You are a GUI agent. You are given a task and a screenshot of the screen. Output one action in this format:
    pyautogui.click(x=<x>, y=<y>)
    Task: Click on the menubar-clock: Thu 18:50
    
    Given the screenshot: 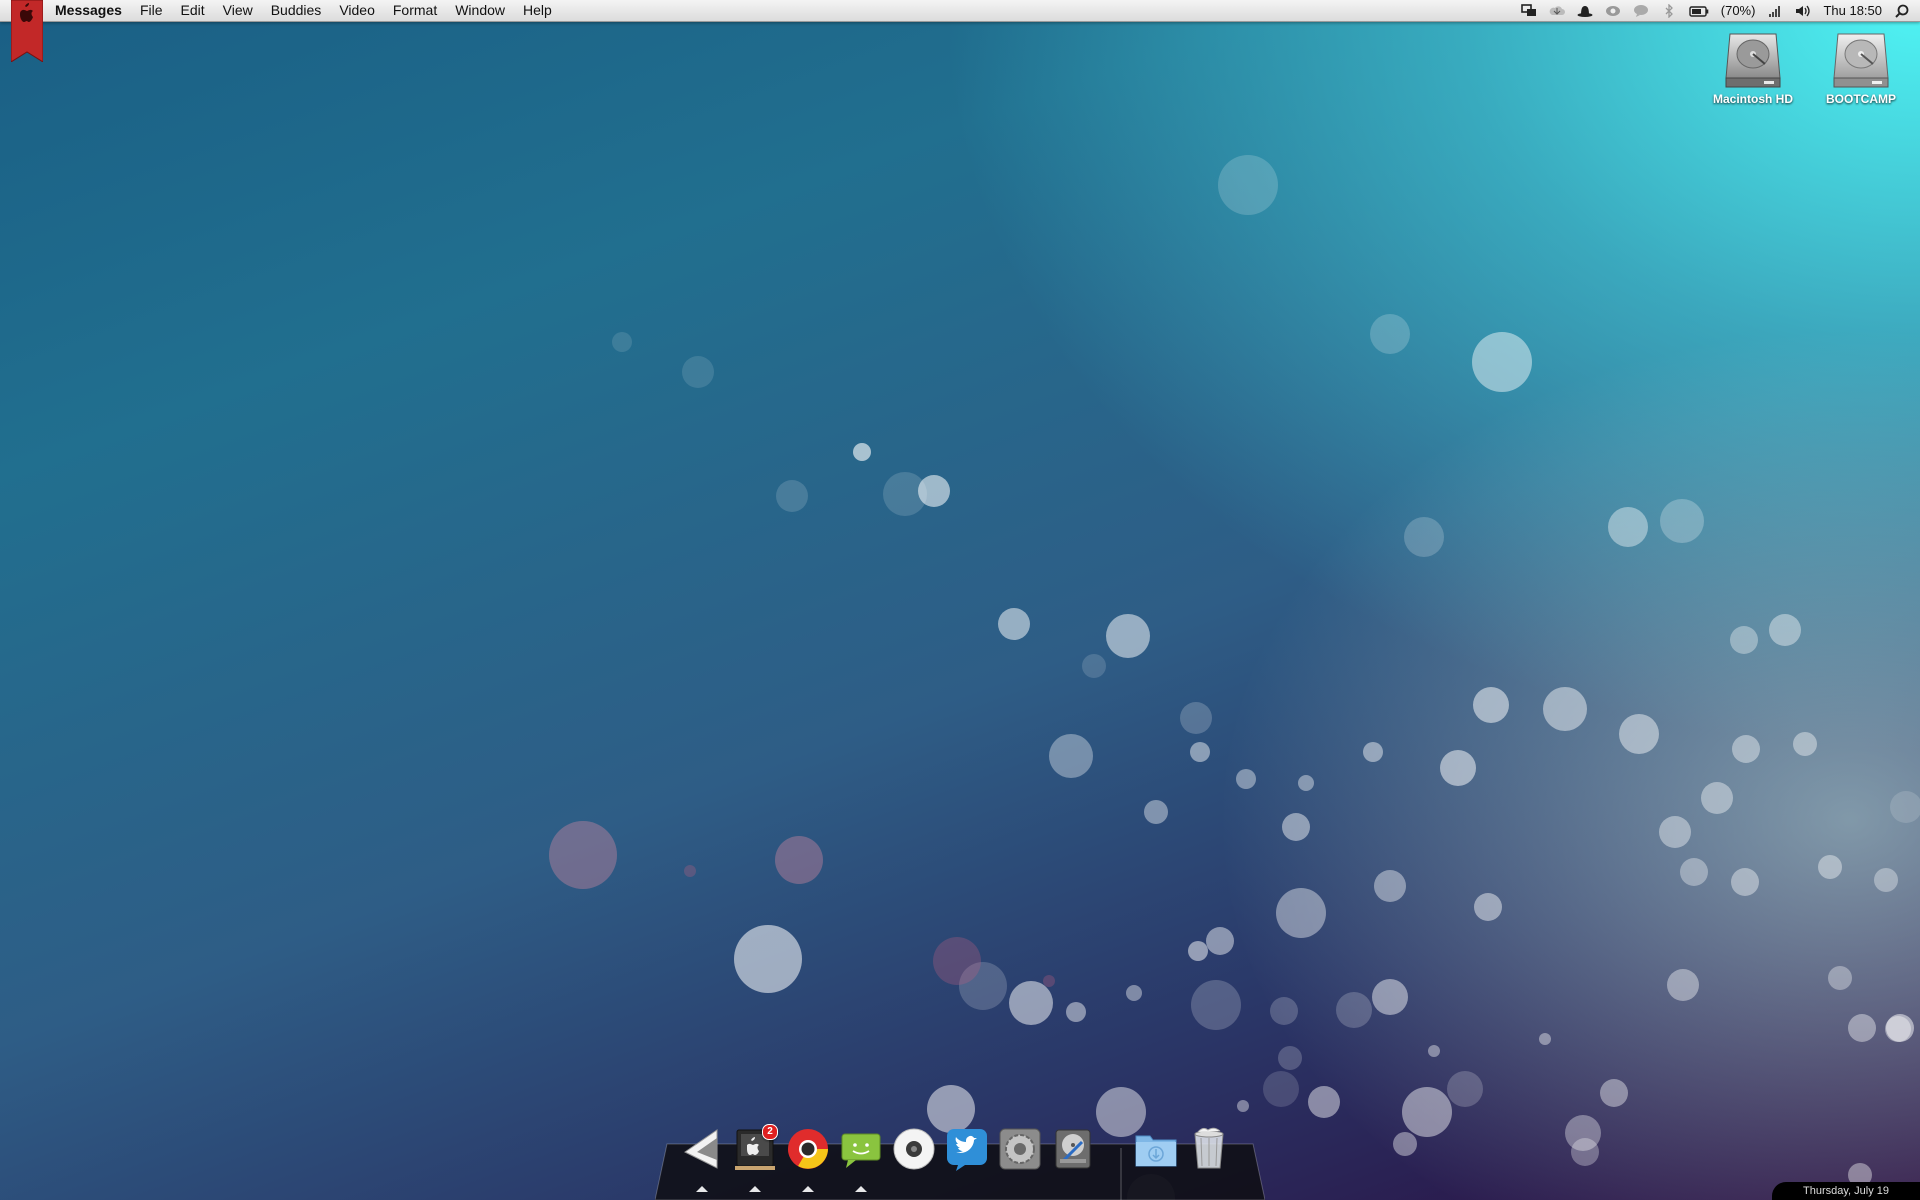 What is the action you would take?
    pyautogui.click(x=1852, y=10)
    